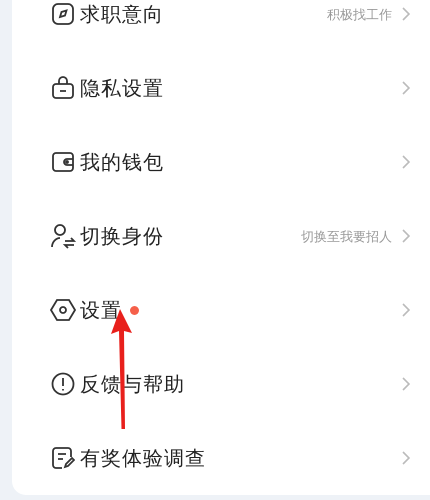  I want to click on menu-item: 设置, so click(221, 310).